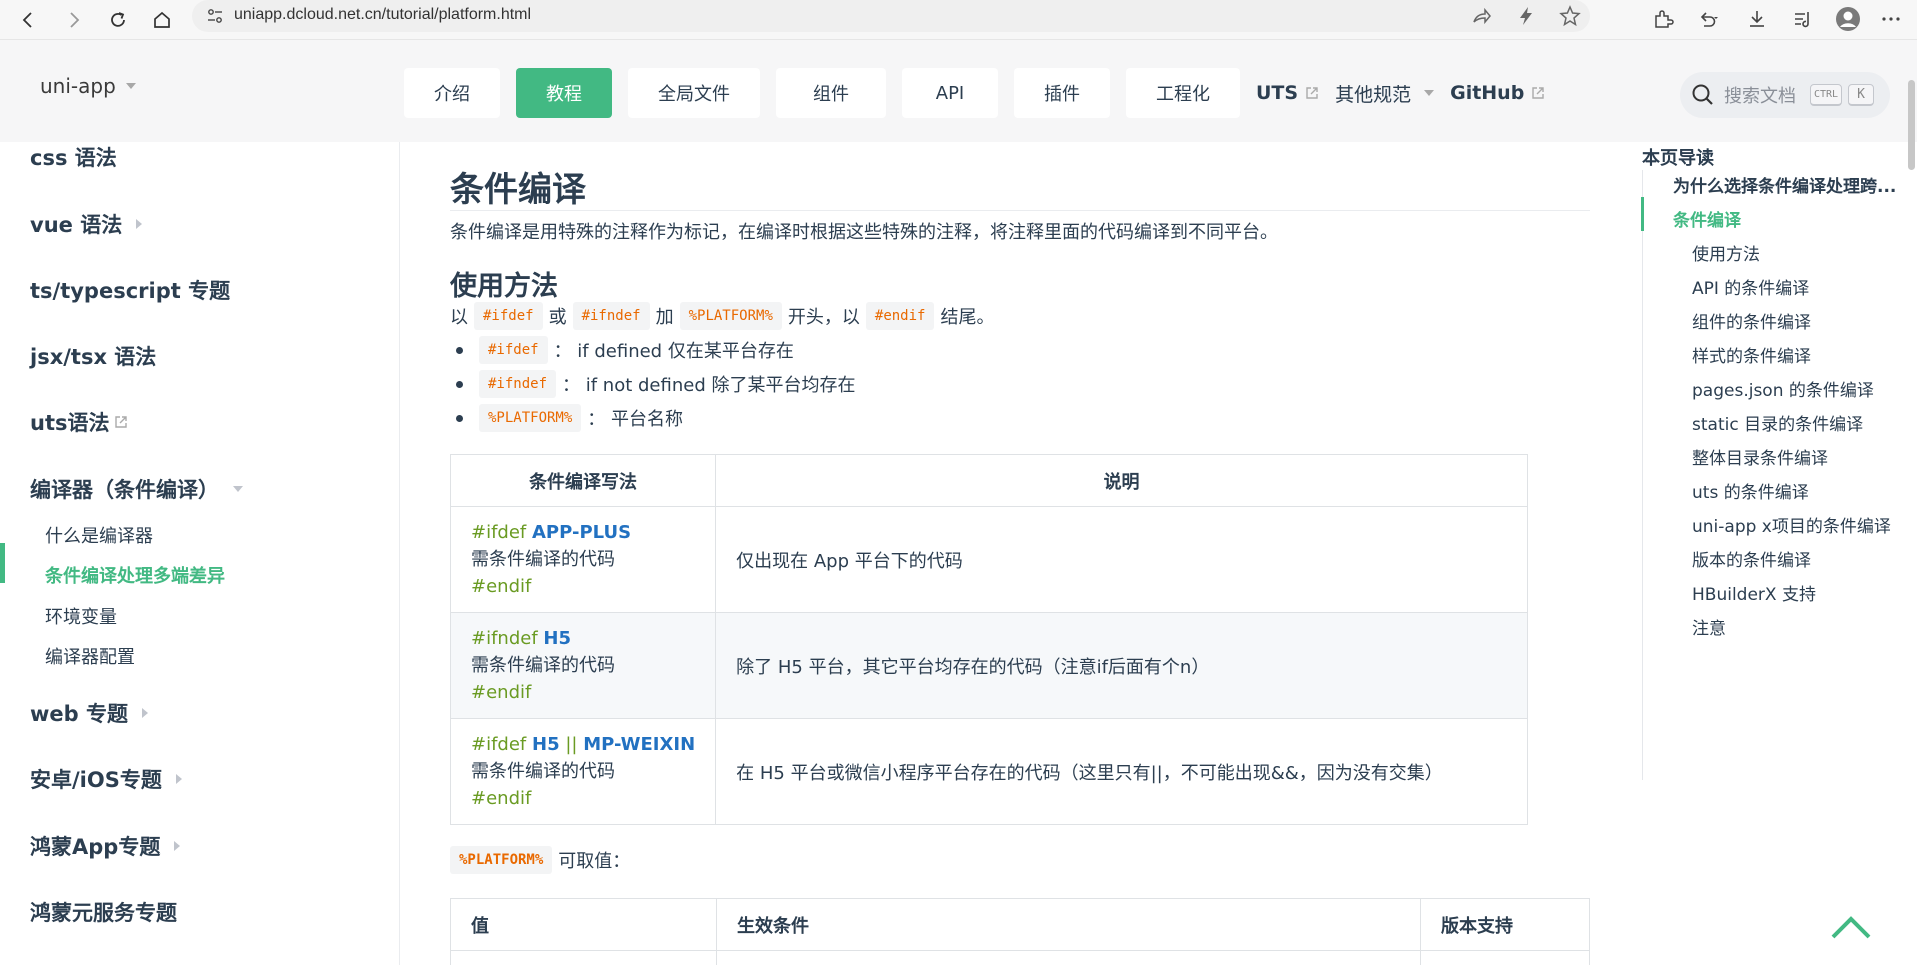  I want to click on sidebar-section-compiler: 编译器（条件编译）, so click(136, 489).